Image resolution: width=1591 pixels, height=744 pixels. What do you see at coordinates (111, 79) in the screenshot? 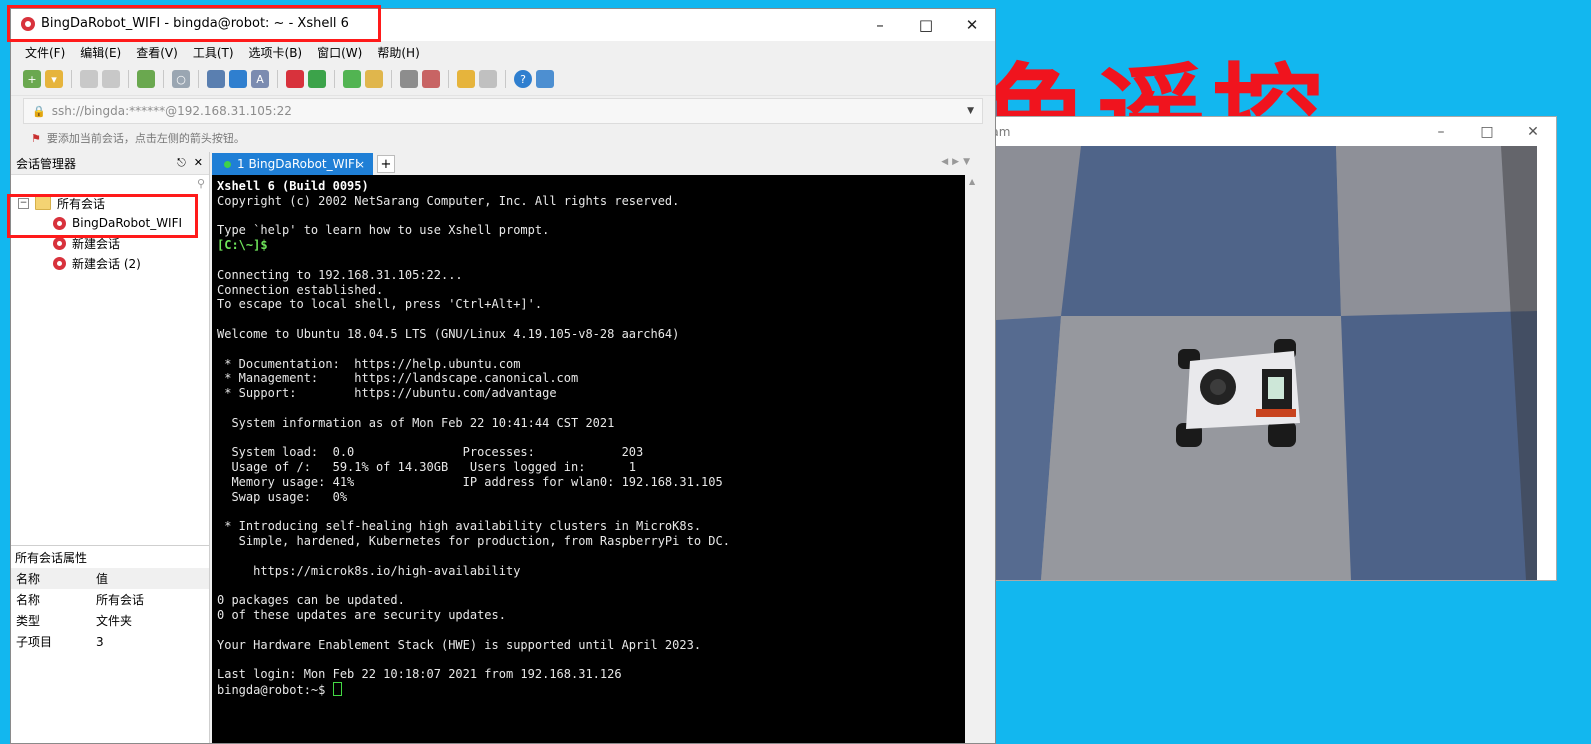
I see `disconnect-icon` at bounding box center [111, 79].